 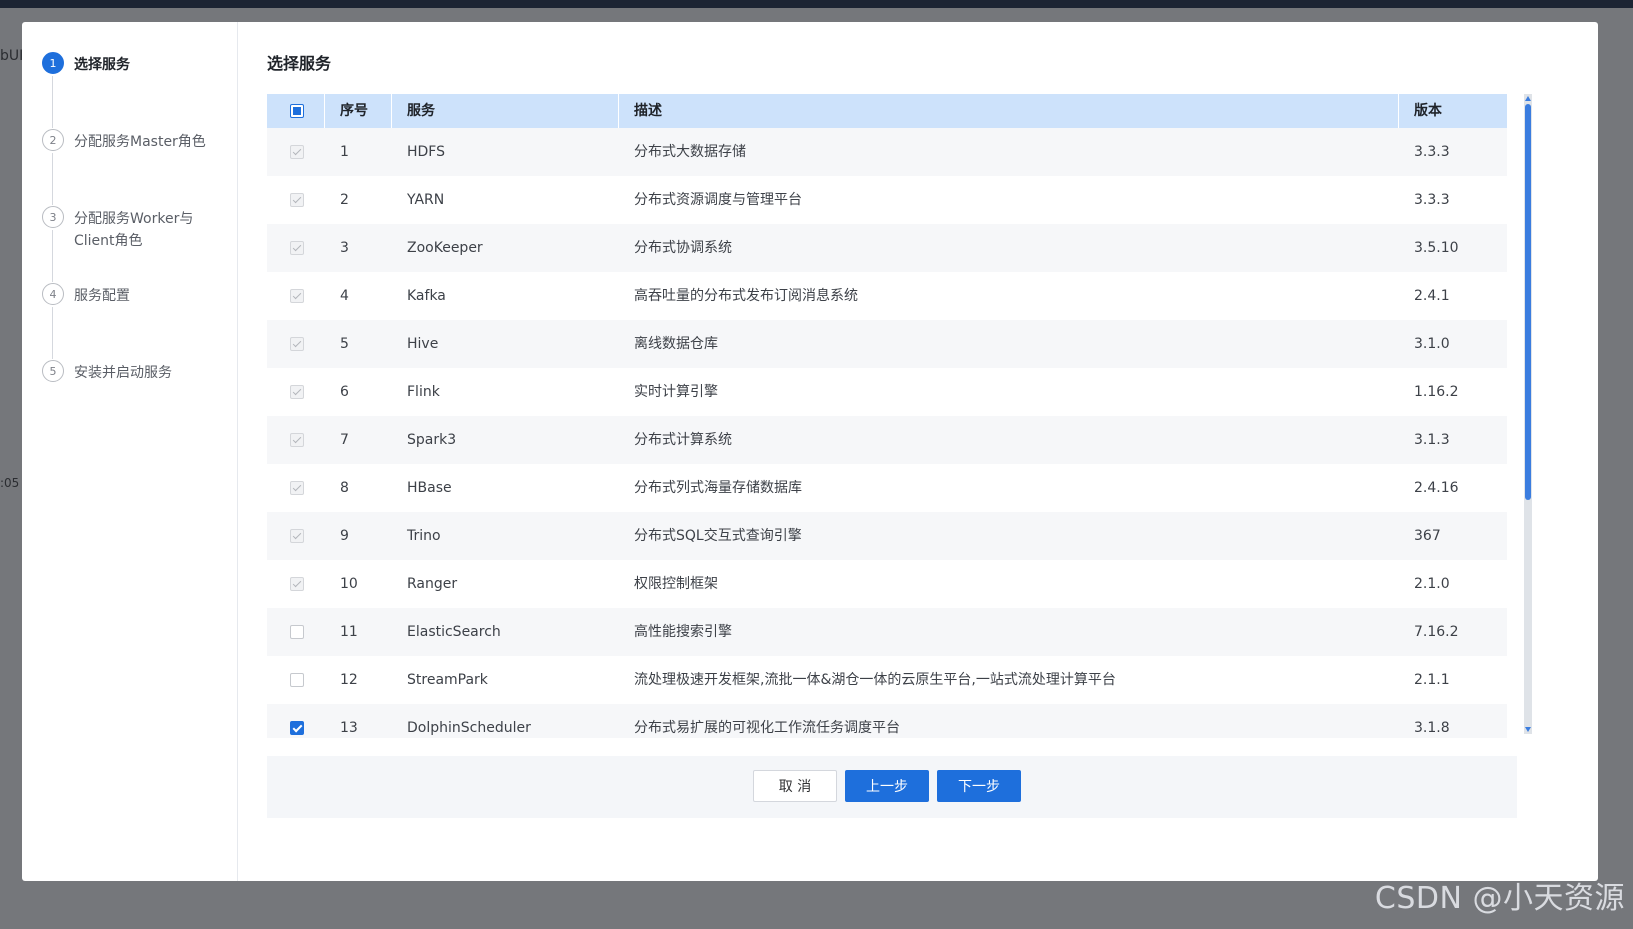 I want to click on row-description: 高吞吐量的分布式发布订阅消息系统, so click(x=746, y=296).